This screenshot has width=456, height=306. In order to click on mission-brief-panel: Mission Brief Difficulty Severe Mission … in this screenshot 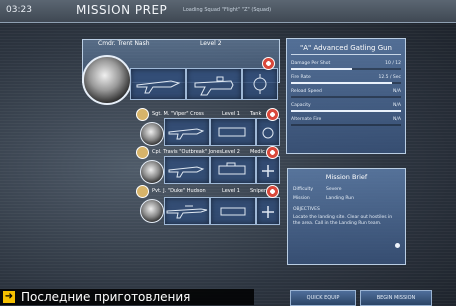, I will do `click(346, 216)`.